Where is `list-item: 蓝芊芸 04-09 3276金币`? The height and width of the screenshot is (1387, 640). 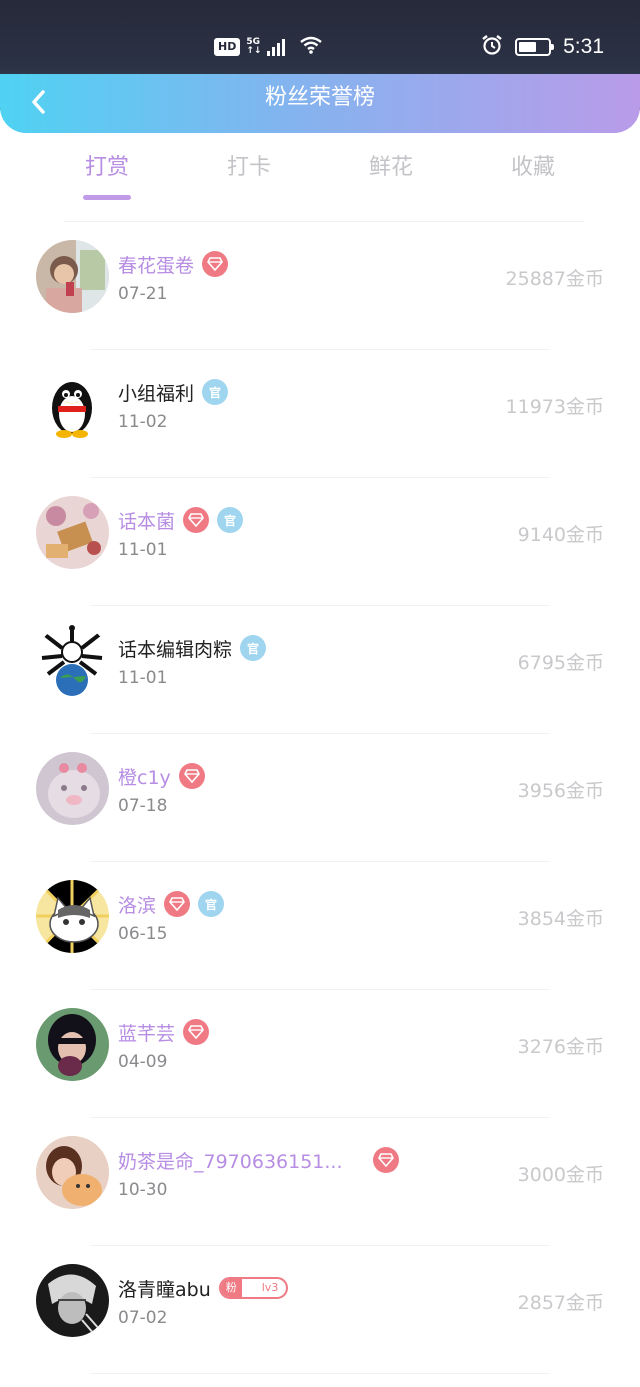
list-item: 蓝芊芸 04-09 3276金币 is located at coordinates (320, 1054).